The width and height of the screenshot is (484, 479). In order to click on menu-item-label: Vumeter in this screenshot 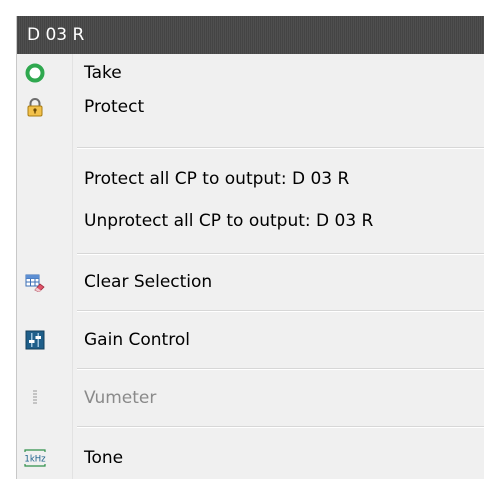, I will do `click(120, 398)`.